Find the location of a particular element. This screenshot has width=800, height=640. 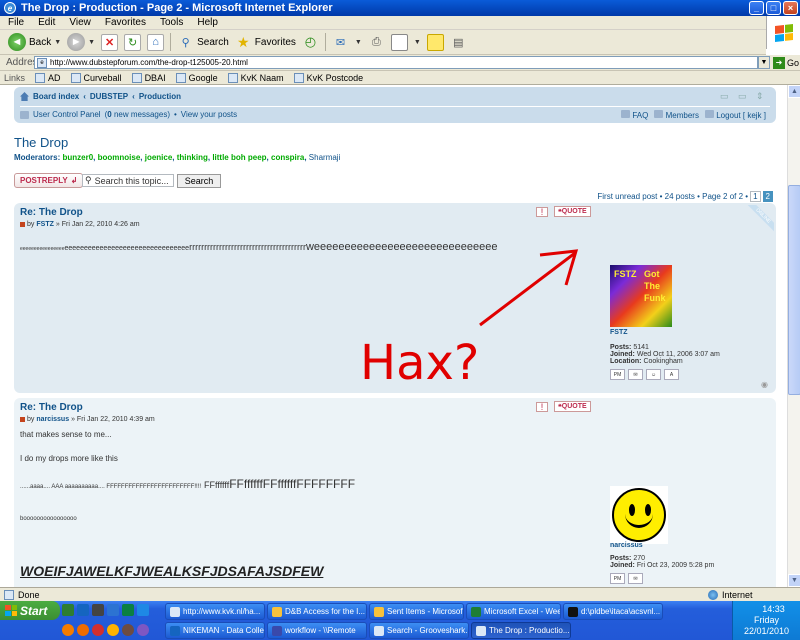

profile-username: FSTZ is located at coordinates (685, 332).